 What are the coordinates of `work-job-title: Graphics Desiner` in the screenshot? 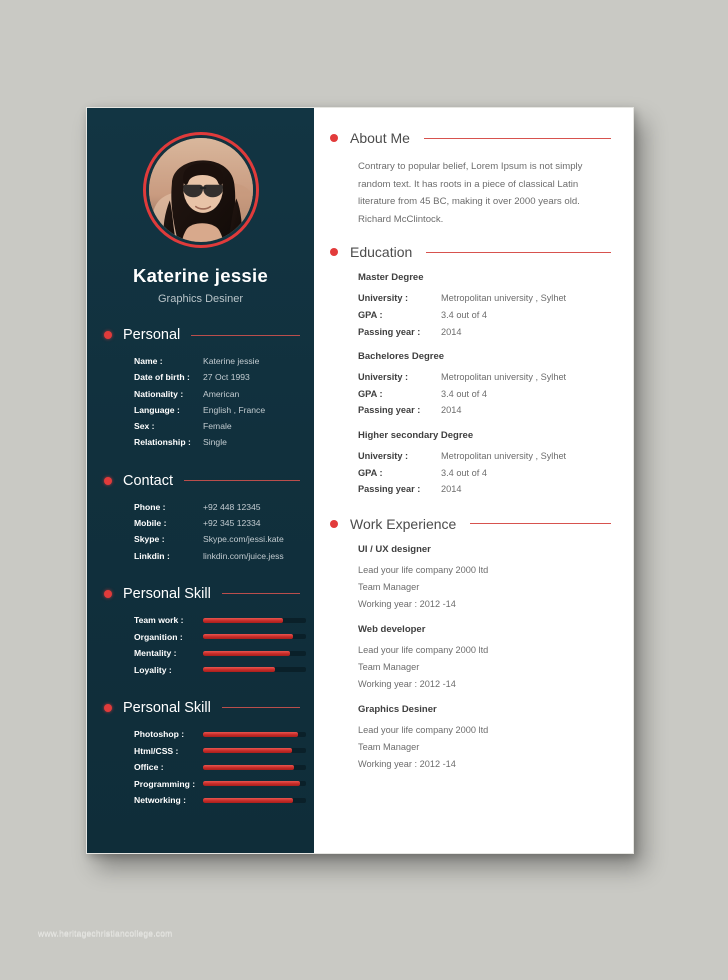 It's located at (397, 709).